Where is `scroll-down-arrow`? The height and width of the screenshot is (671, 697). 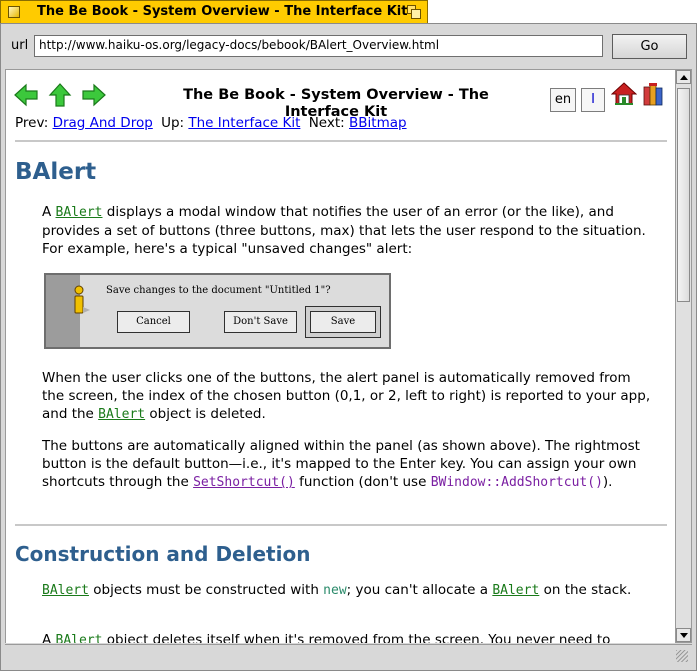 scroll-down-arrow is located at coordinates (683, 635).